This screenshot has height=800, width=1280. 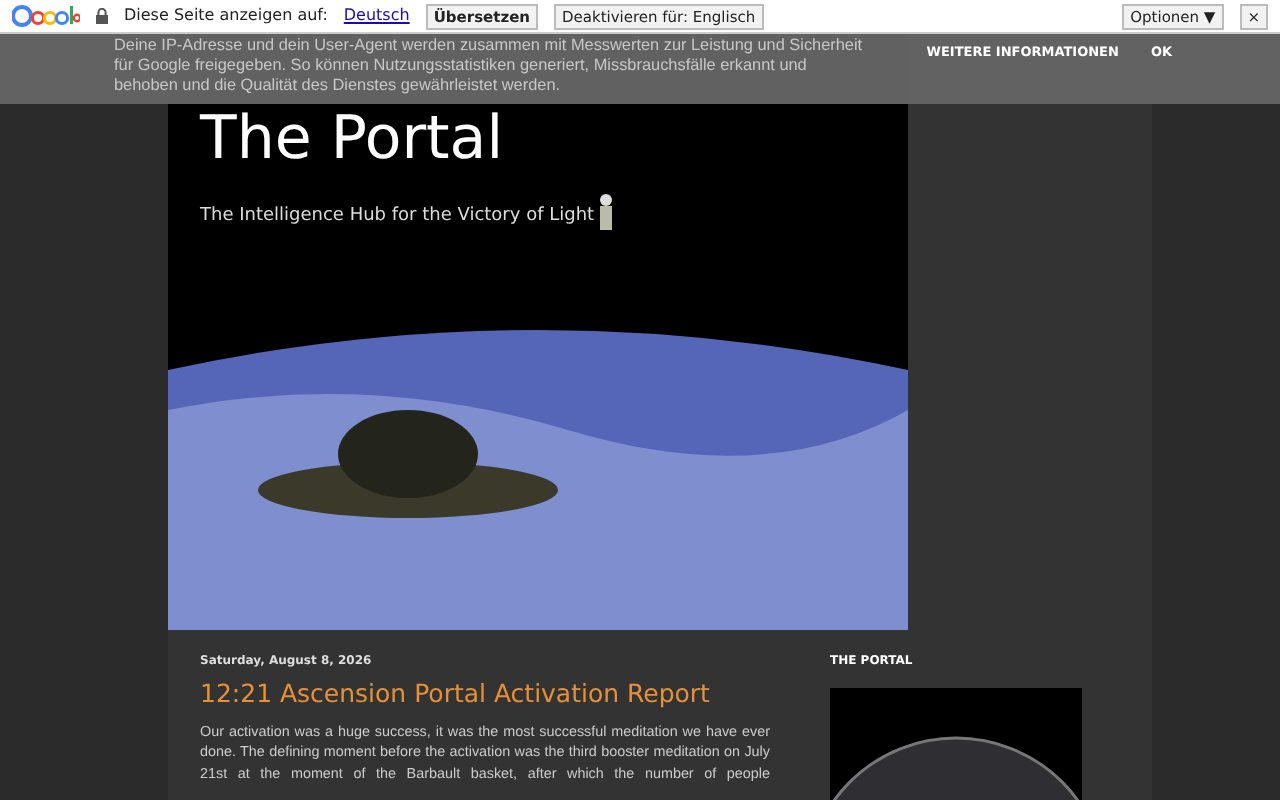 What do you see at coordinates (352, 140) in the screenshot?
I see `blog-title: The Portal` at bounding box center [352, 140].